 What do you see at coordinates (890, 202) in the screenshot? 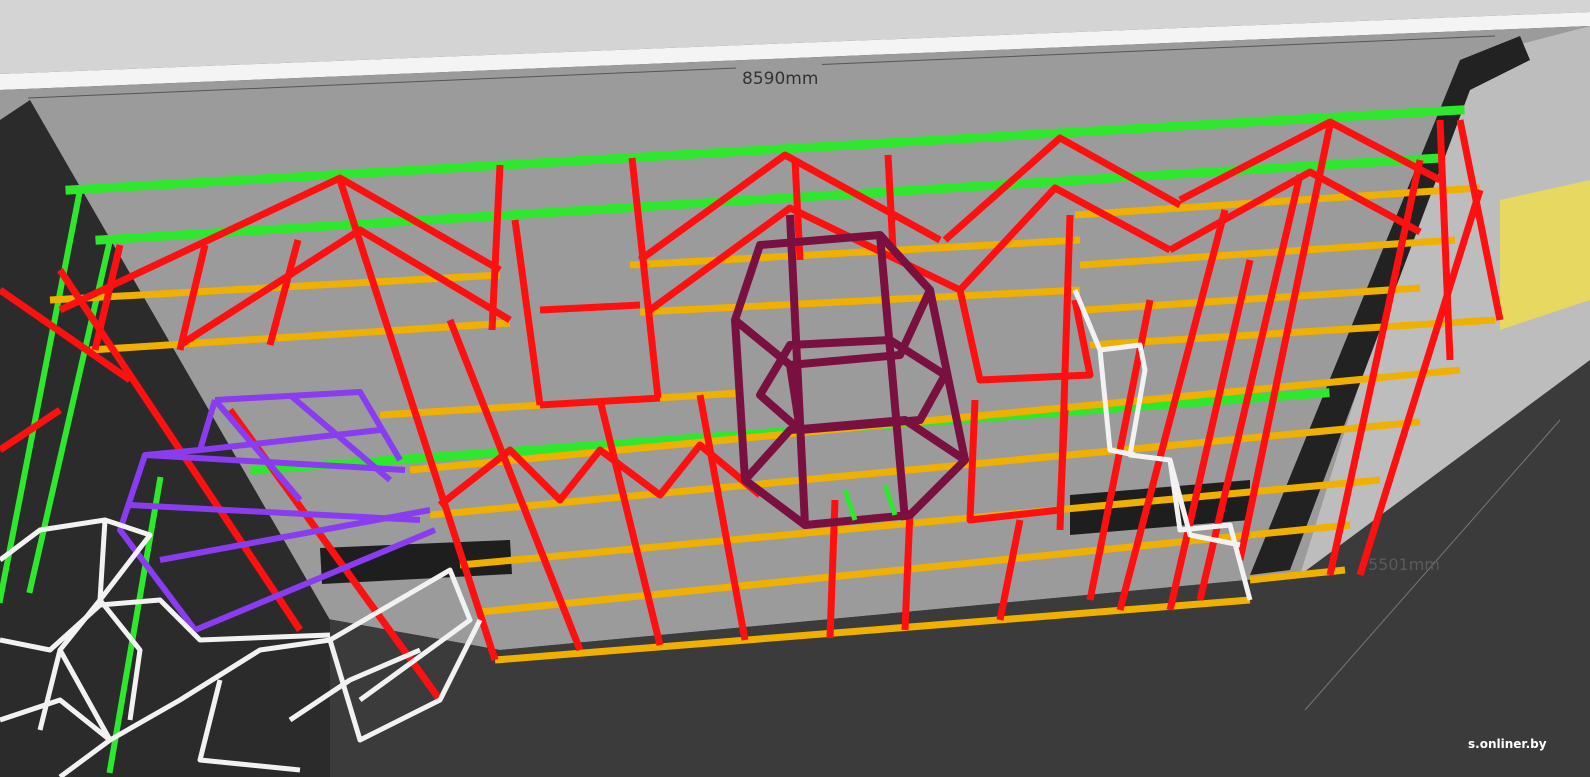
I see `red-post-g` at bounding box center [890, 202].